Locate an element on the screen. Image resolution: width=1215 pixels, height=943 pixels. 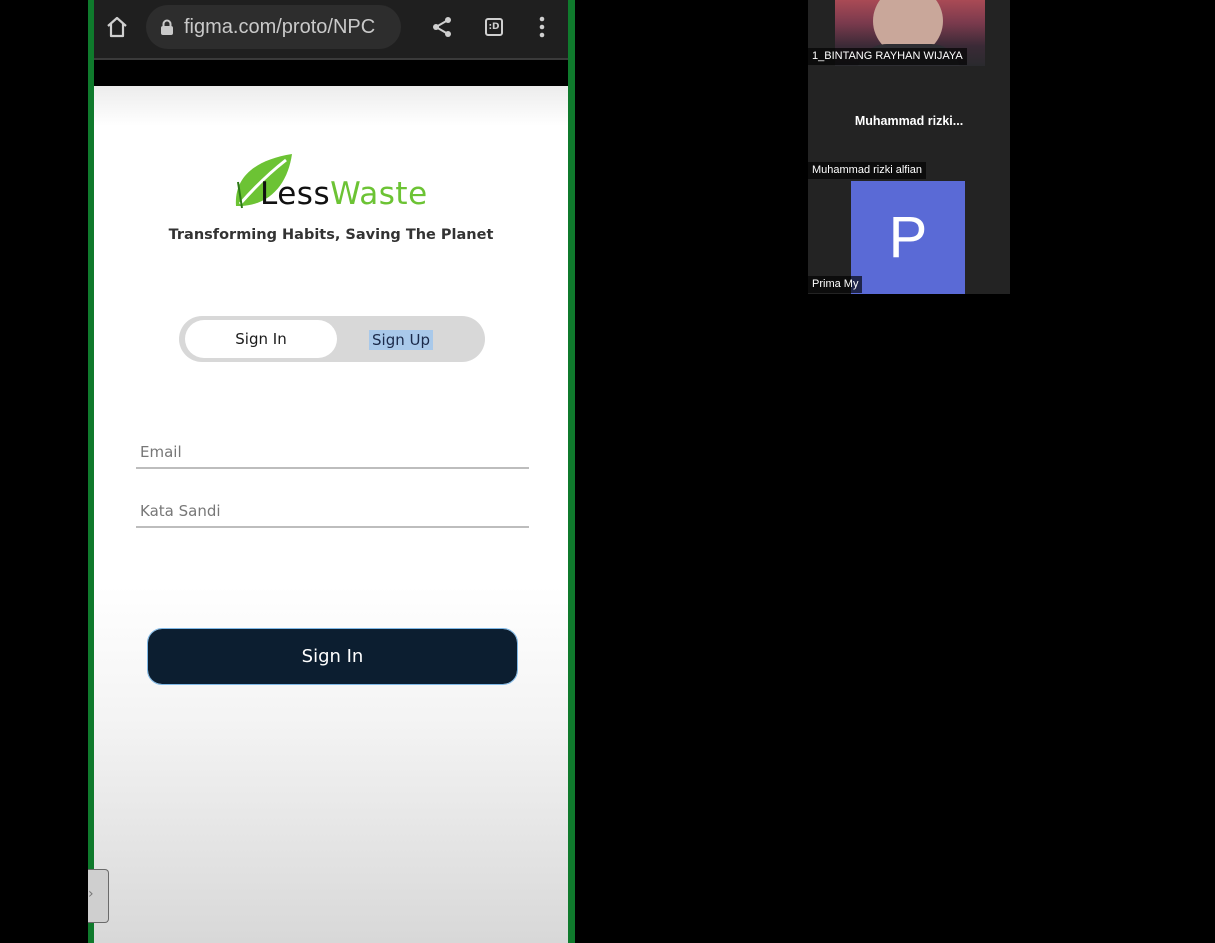
avatar: P is located at coordinates (908, 237).